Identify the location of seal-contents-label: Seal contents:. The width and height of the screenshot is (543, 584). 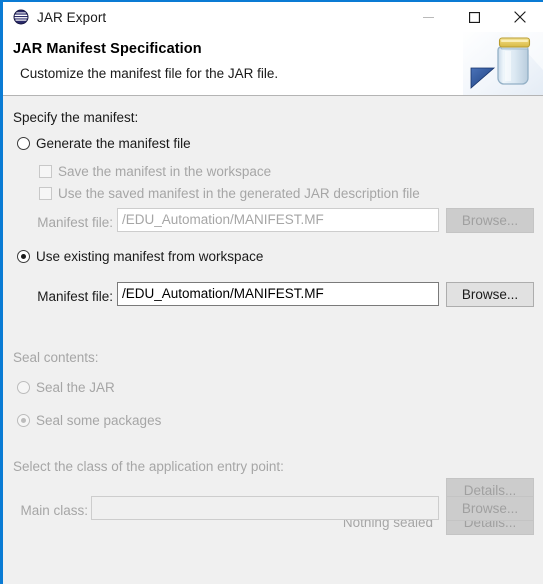
(56, 357).